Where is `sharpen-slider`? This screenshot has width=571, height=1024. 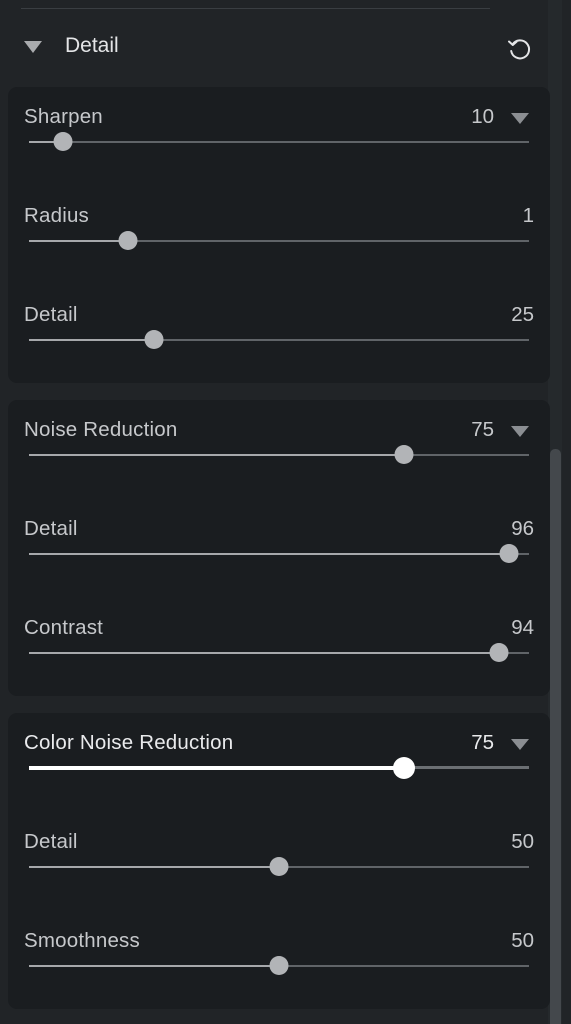 sharpen-slider is located at coordinates (279, 142).